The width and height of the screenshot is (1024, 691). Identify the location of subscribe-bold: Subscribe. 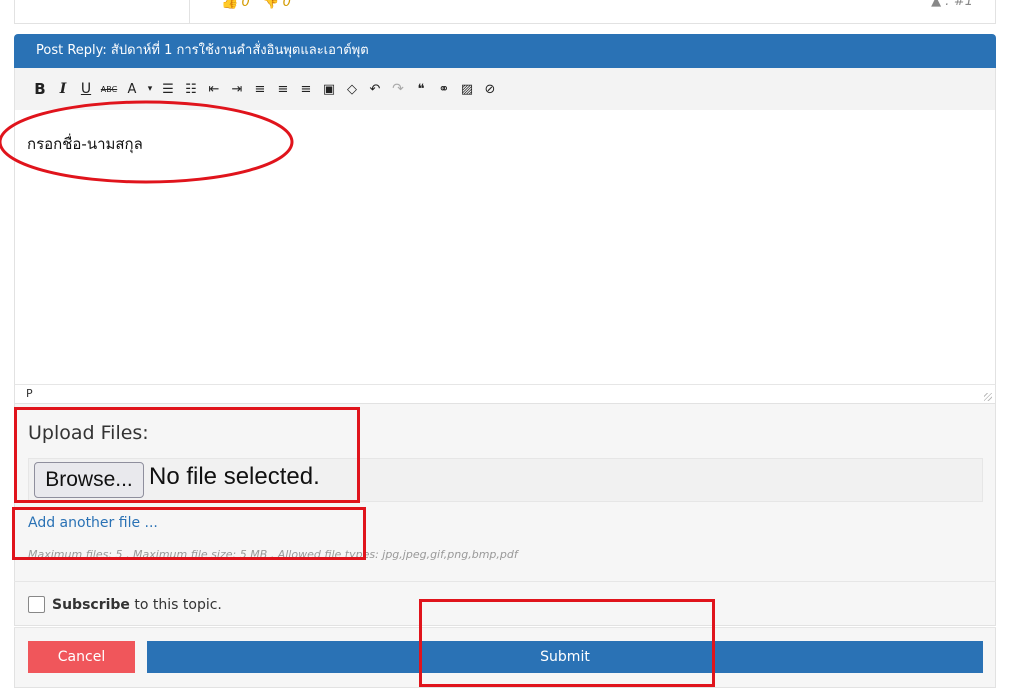
(91, 605).